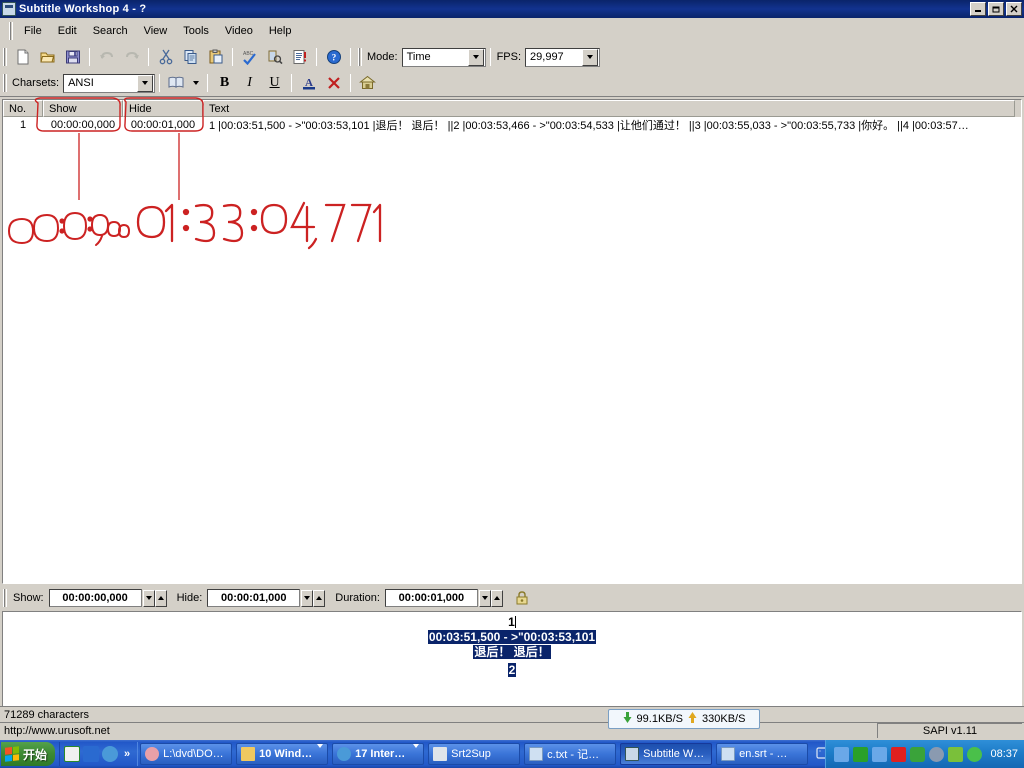  What do you see at coordinates (496, 598) in the screenshot?
I see `duration-spin-up` at bounding box center [496, 598].